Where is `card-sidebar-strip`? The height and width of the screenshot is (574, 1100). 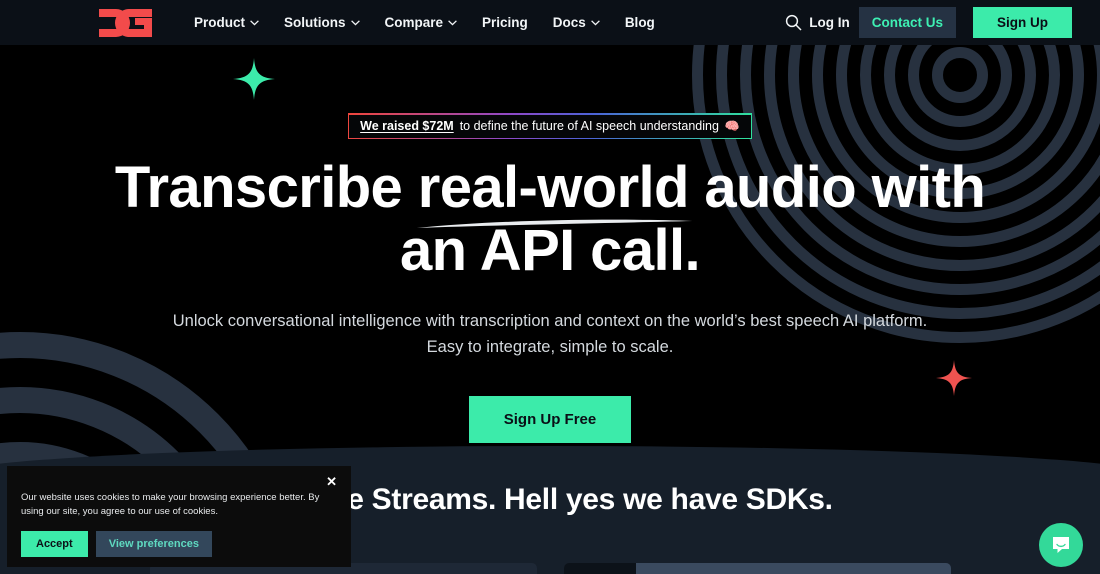
card-sidebar-strip is located at coordinates (599, 568).